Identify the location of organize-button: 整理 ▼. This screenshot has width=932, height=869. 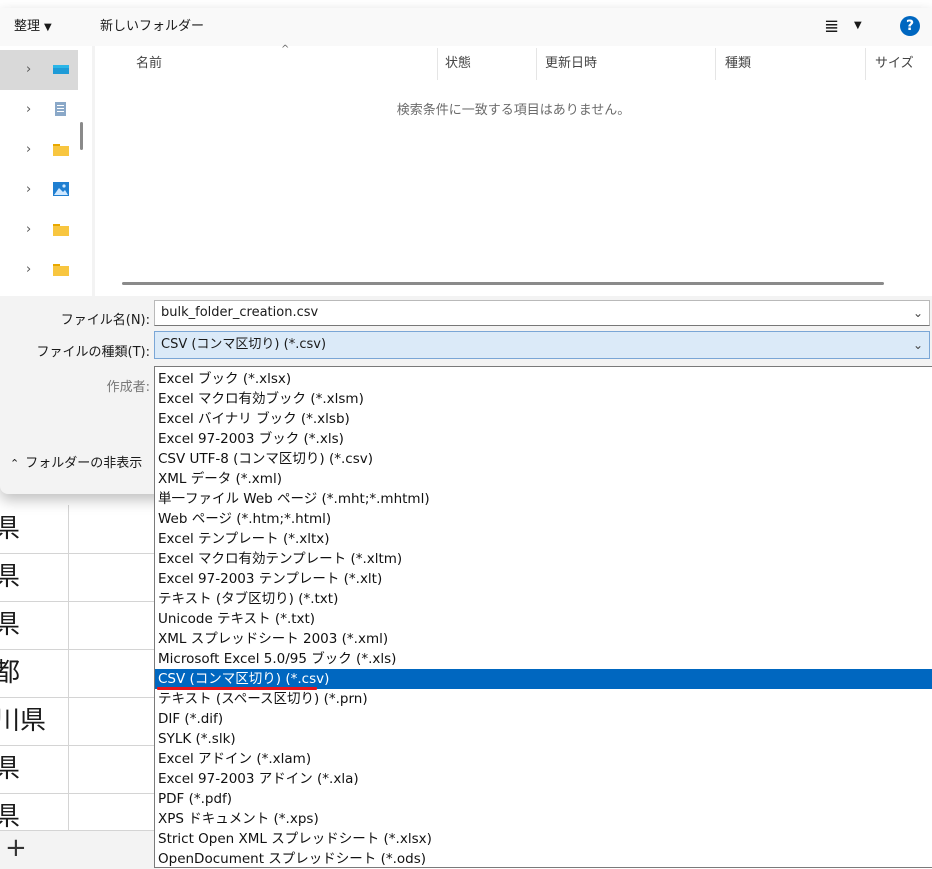
(33, 27).